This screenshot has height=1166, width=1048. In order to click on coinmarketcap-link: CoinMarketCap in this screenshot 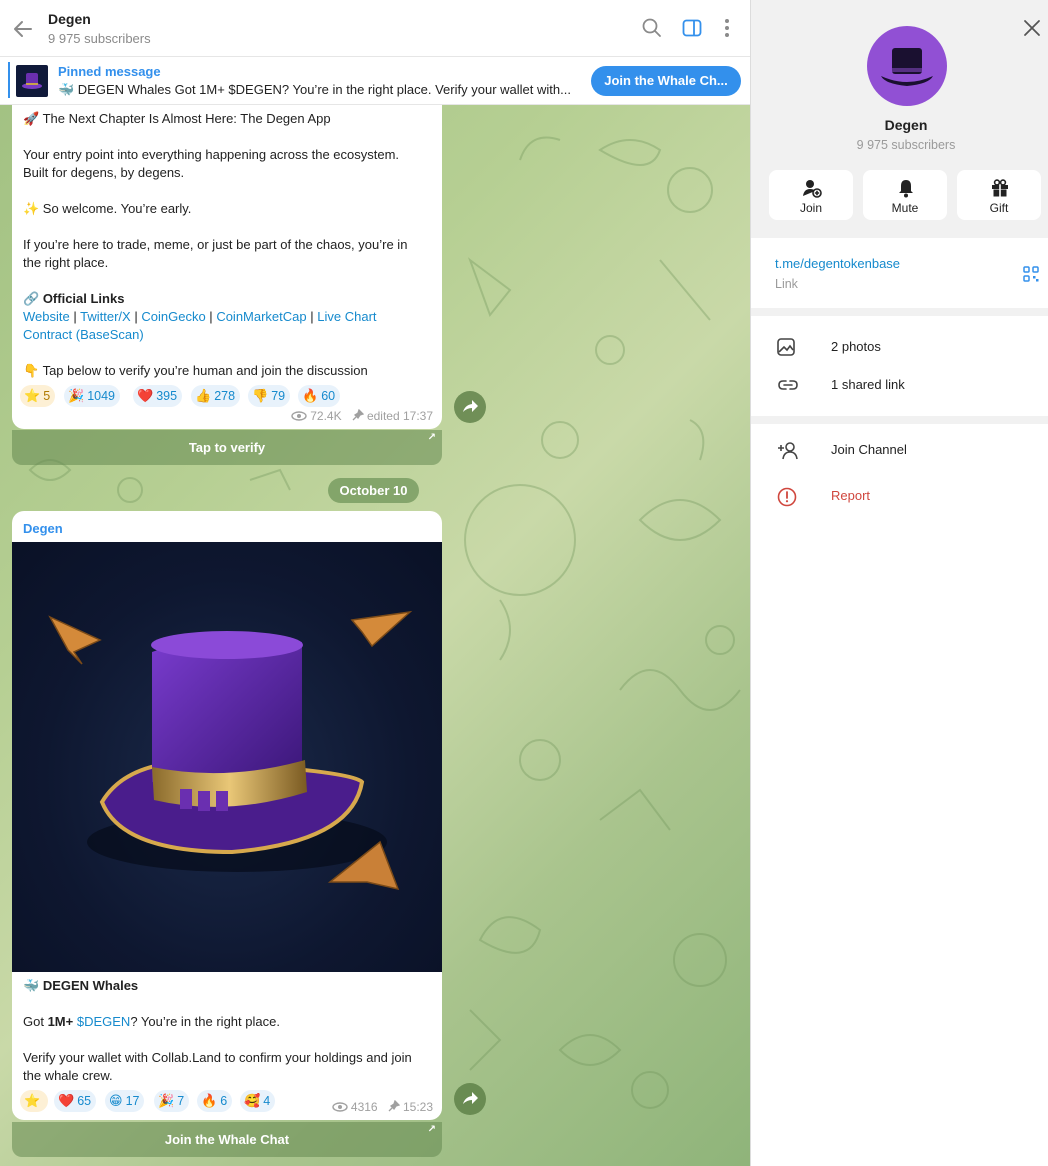, I will do `click(261, 316)`.